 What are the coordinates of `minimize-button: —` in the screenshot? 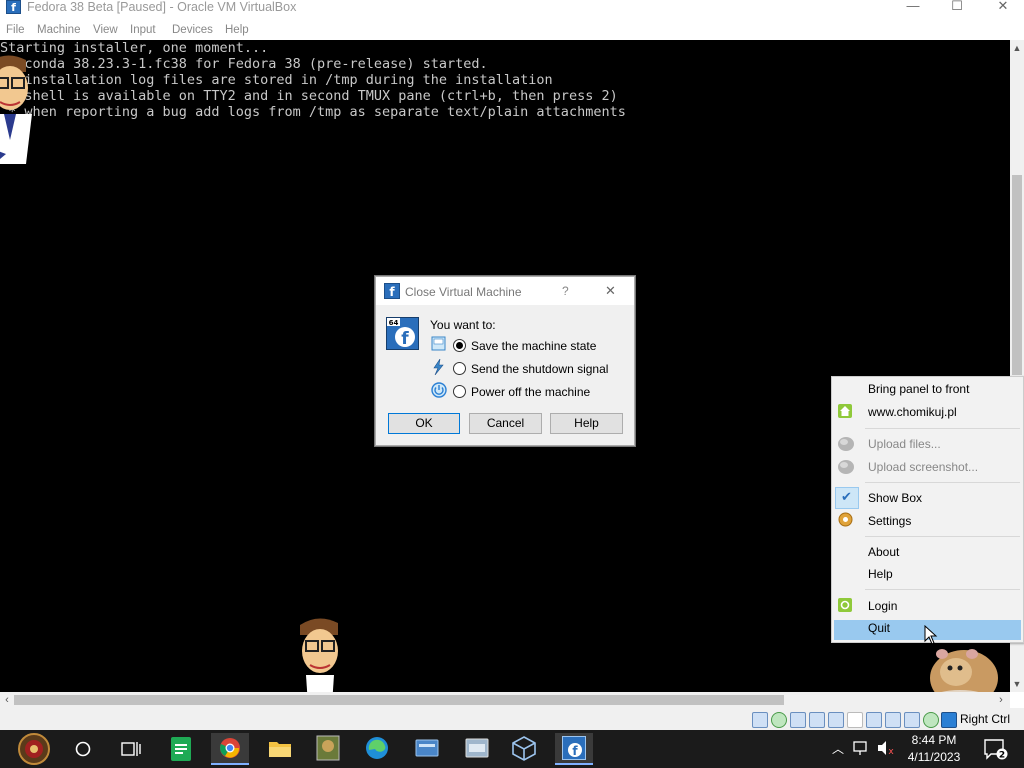 It's located at (913, 7).